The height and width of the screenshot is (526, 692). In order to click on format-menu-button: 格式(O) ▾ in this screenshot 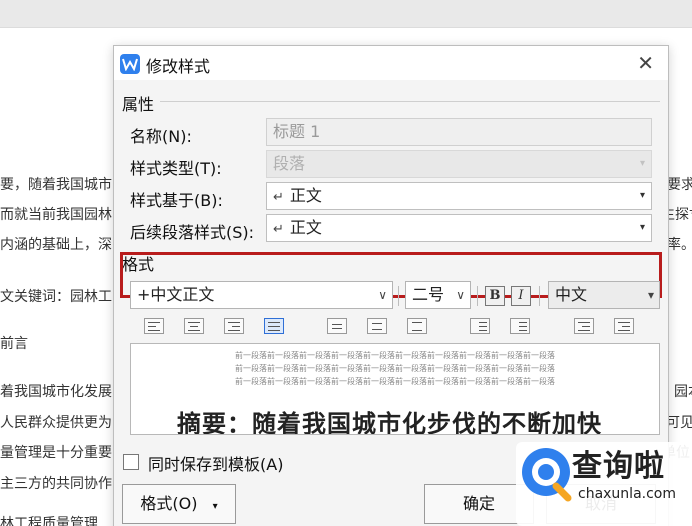, I will do `click(179, 504)`.